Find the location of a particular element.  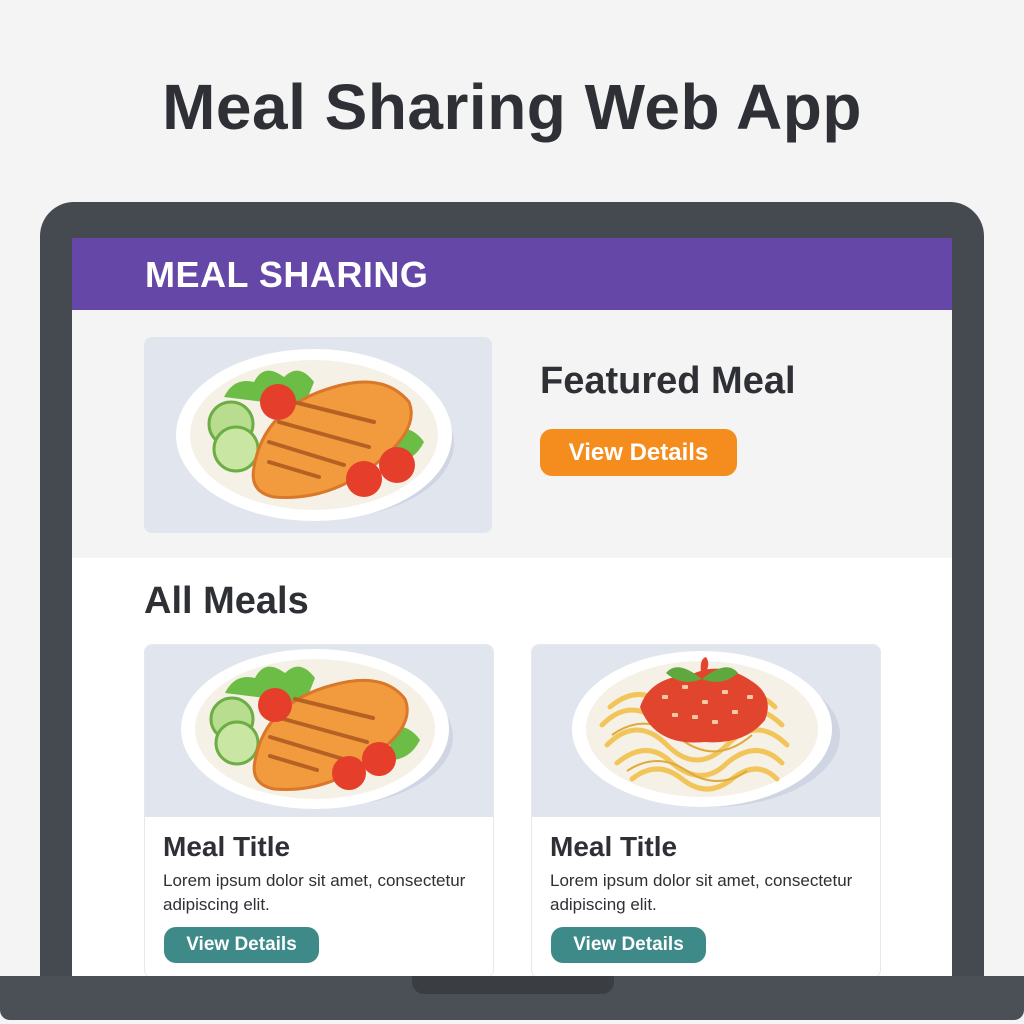

page-heading: Meal Sharing Web App is located at coordinates (512, 107).